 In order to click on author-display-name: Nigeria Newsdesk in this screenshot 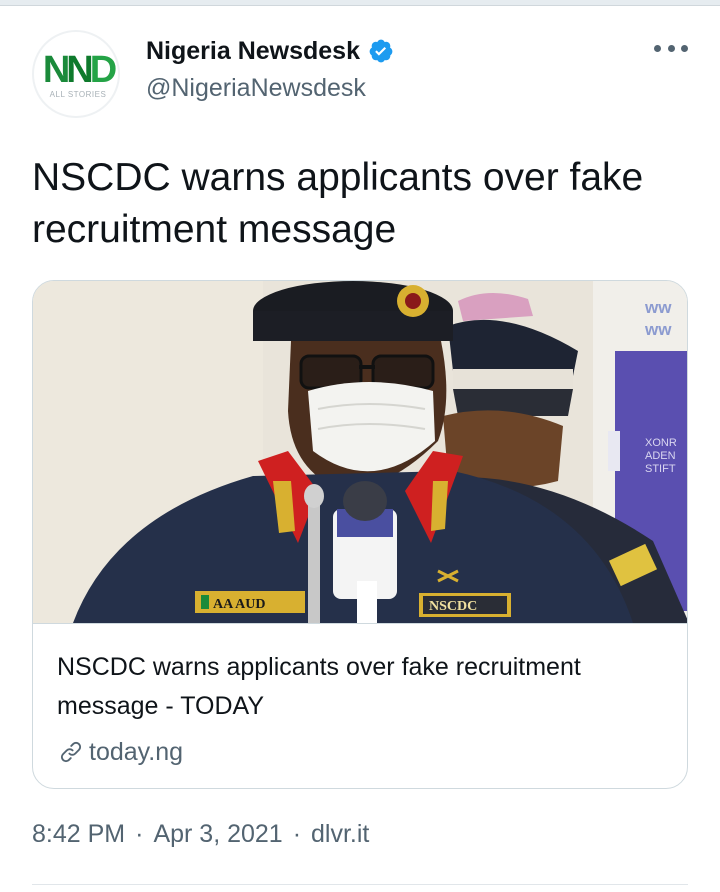, I will do `click(253, 51)`.